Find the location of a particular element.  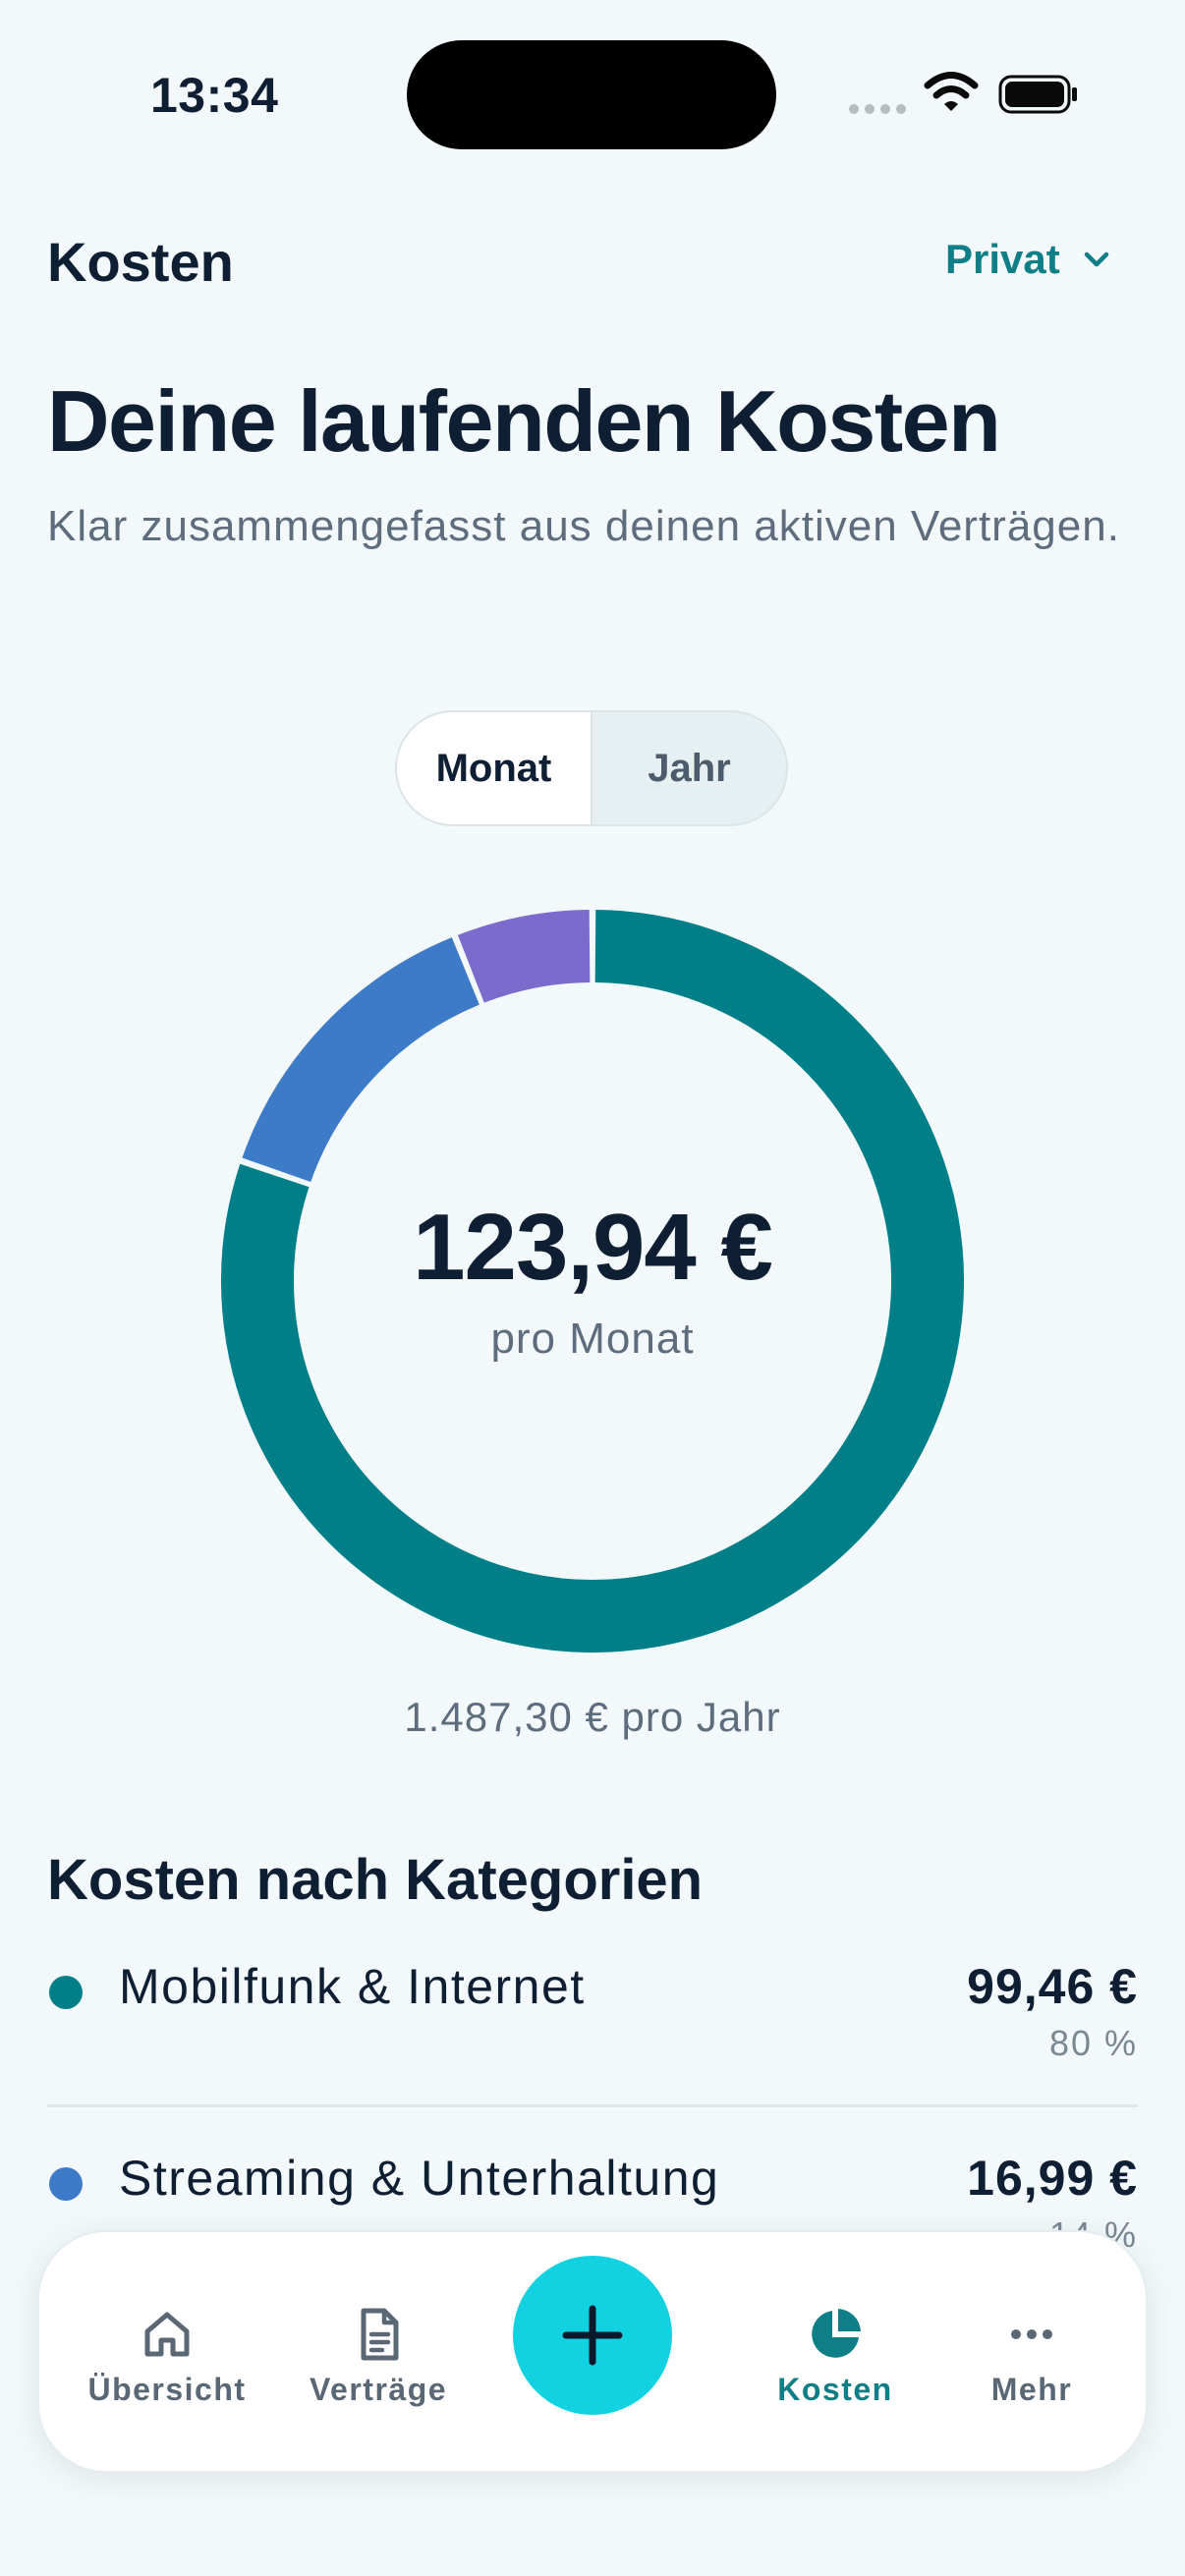

categories-title: Kosten nach Kategorien is located at coordinates (376, 1880).